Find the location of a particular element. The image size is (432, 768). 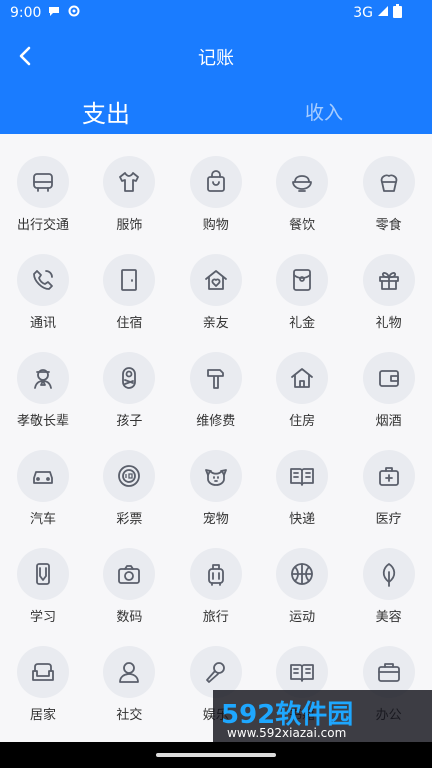

sofa-icon is located at coordinates (43, 672).